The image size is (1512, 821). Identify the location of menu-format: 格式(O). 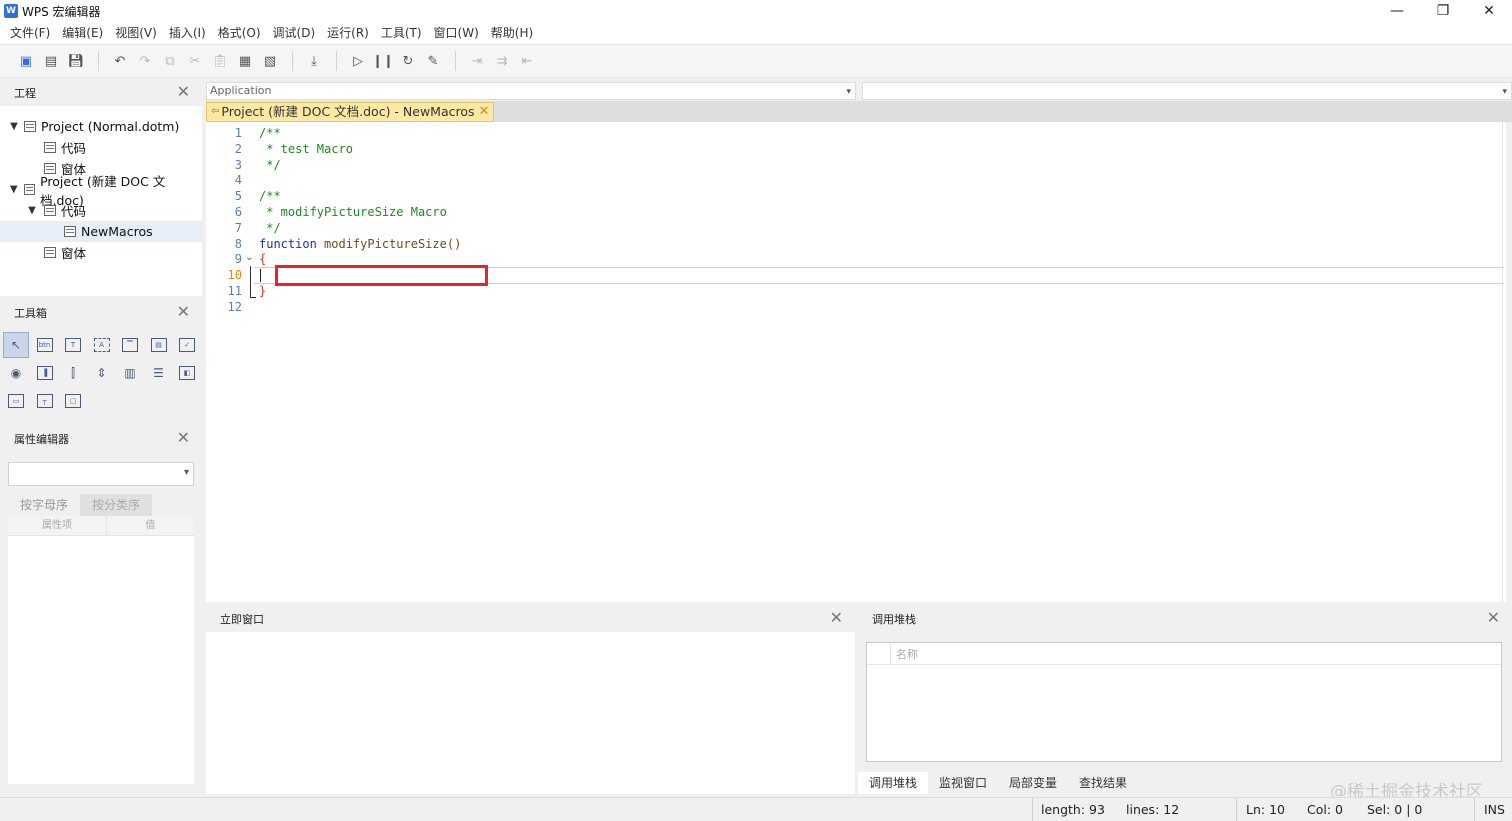
(239, 33).